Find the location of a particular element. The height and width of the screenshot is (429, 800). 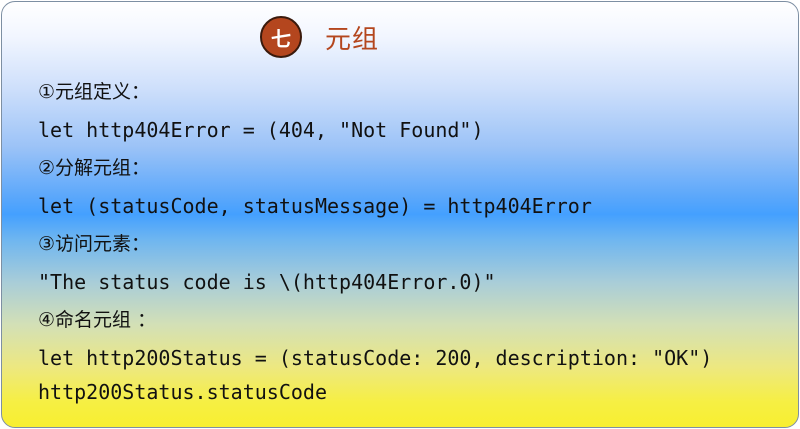

section-title: 元组 is located at coordinates (352, 39).